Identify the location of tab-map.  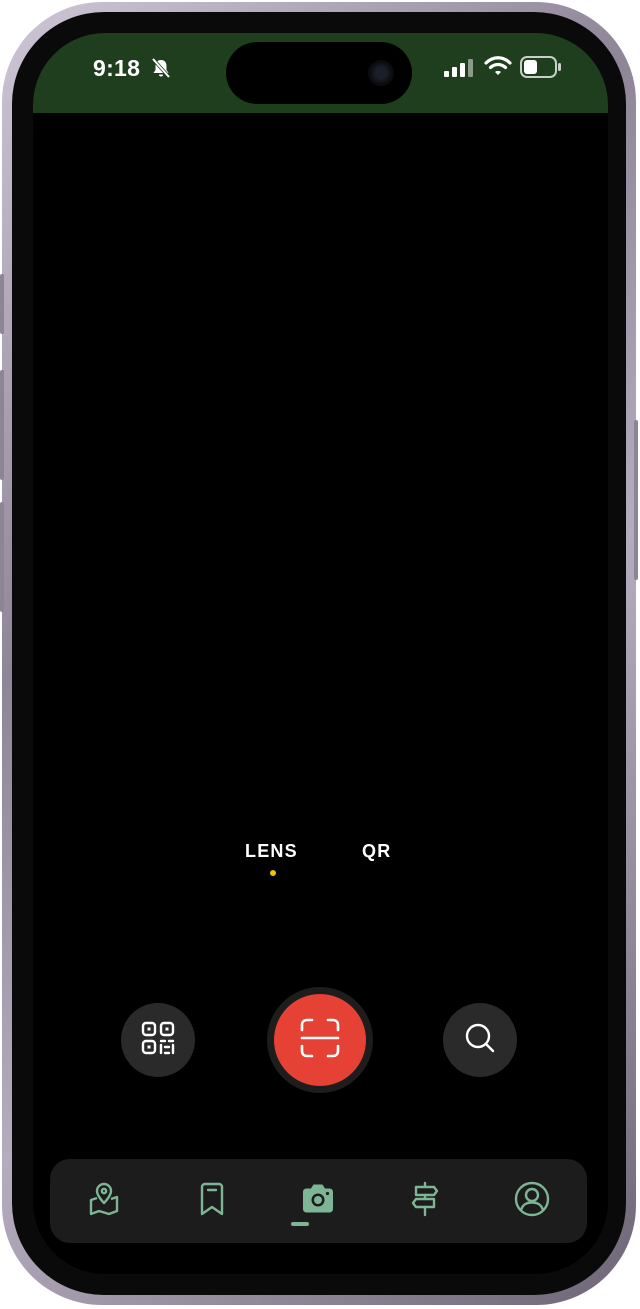
(104, 1201).